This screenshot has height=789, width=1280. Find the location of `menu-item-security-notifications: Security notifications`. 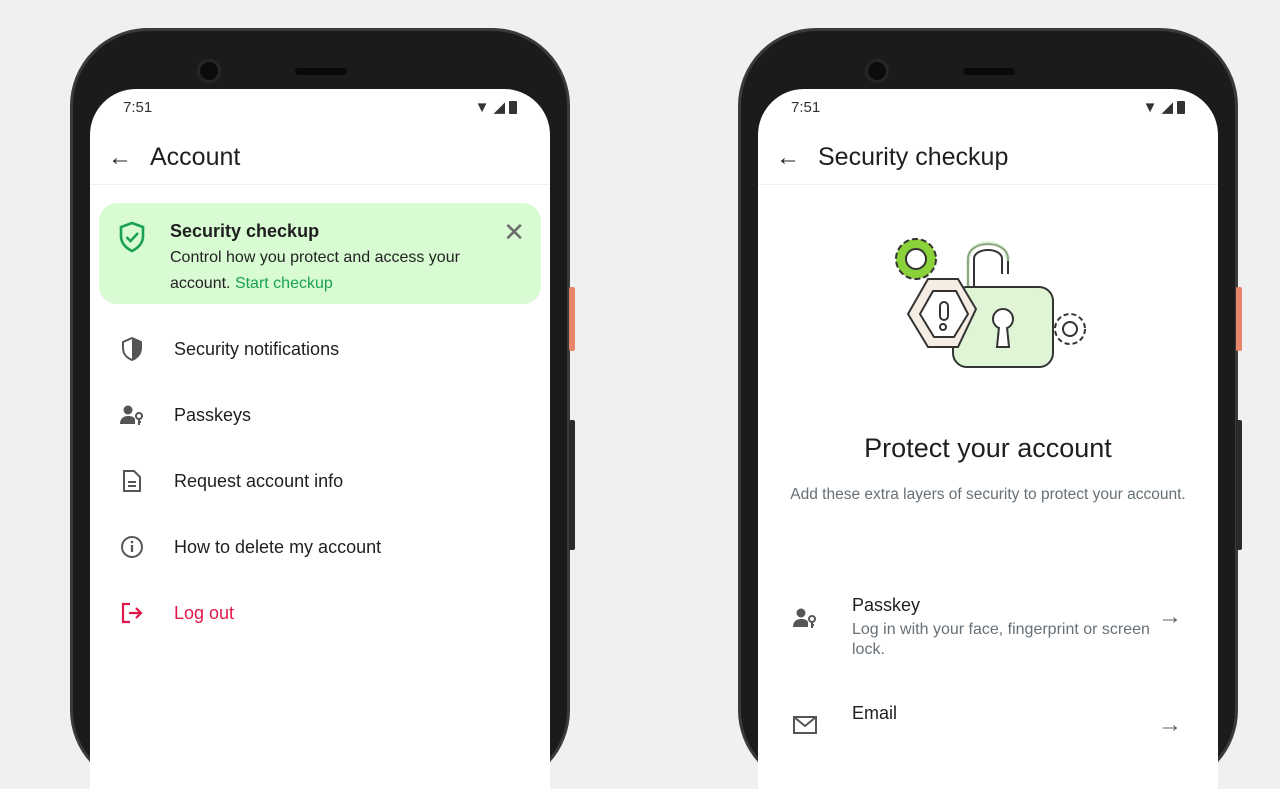

menu-item-security-notifications: Security notifications is located at coordinates (320, 349).